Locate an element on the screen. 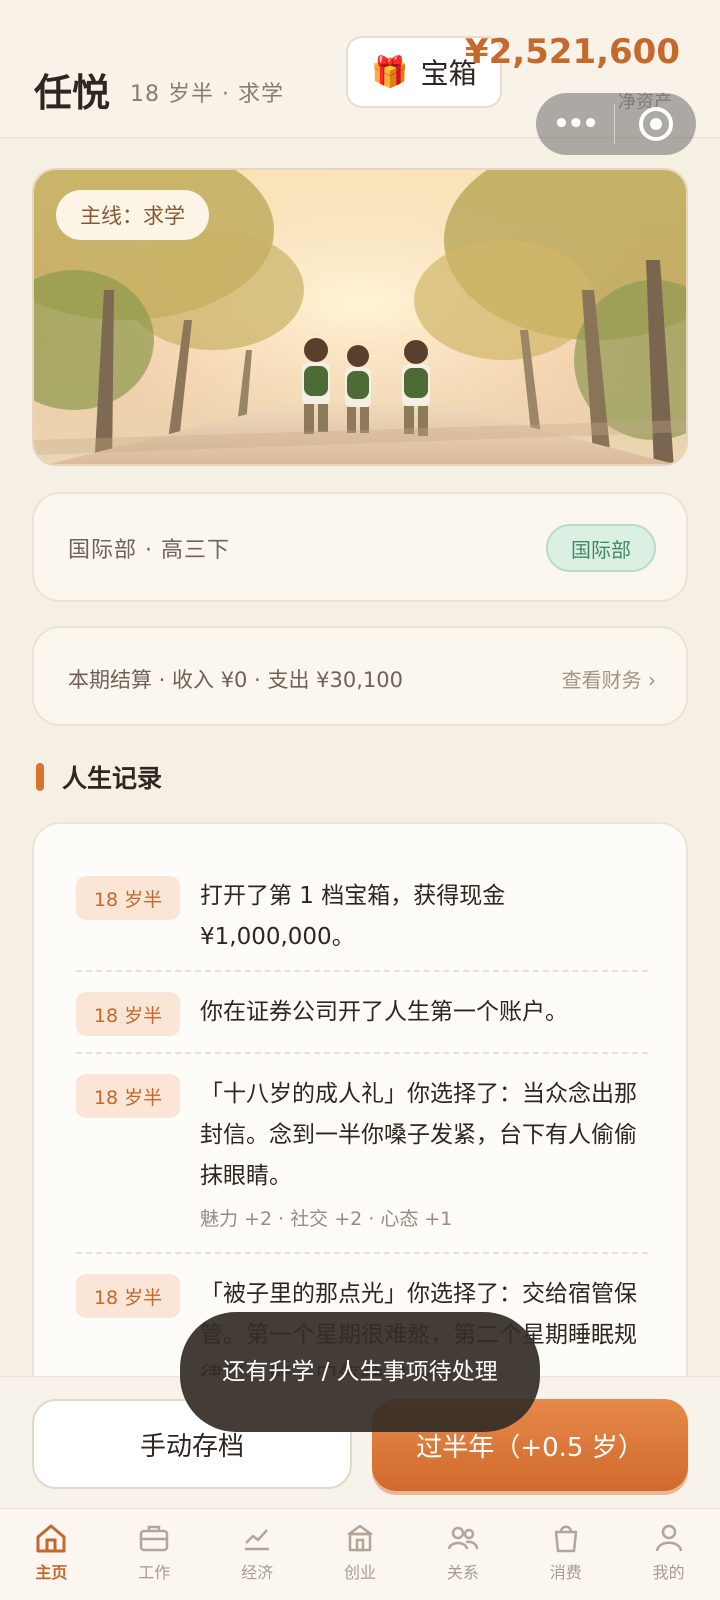 The image size is (720, 1600). life-record-title: 人生记录 is located at coordinates (112, 778).